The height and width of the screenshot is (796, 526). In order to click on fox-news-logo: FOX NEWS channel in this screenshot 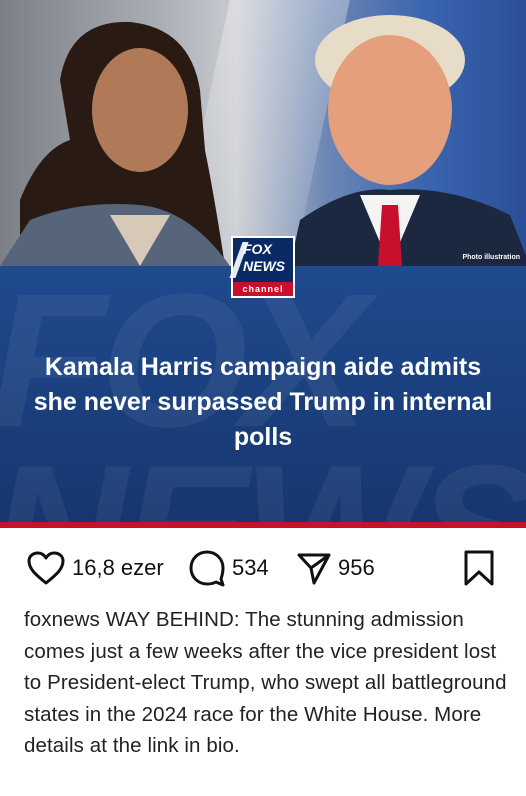, I will do `click(262, 267)`.